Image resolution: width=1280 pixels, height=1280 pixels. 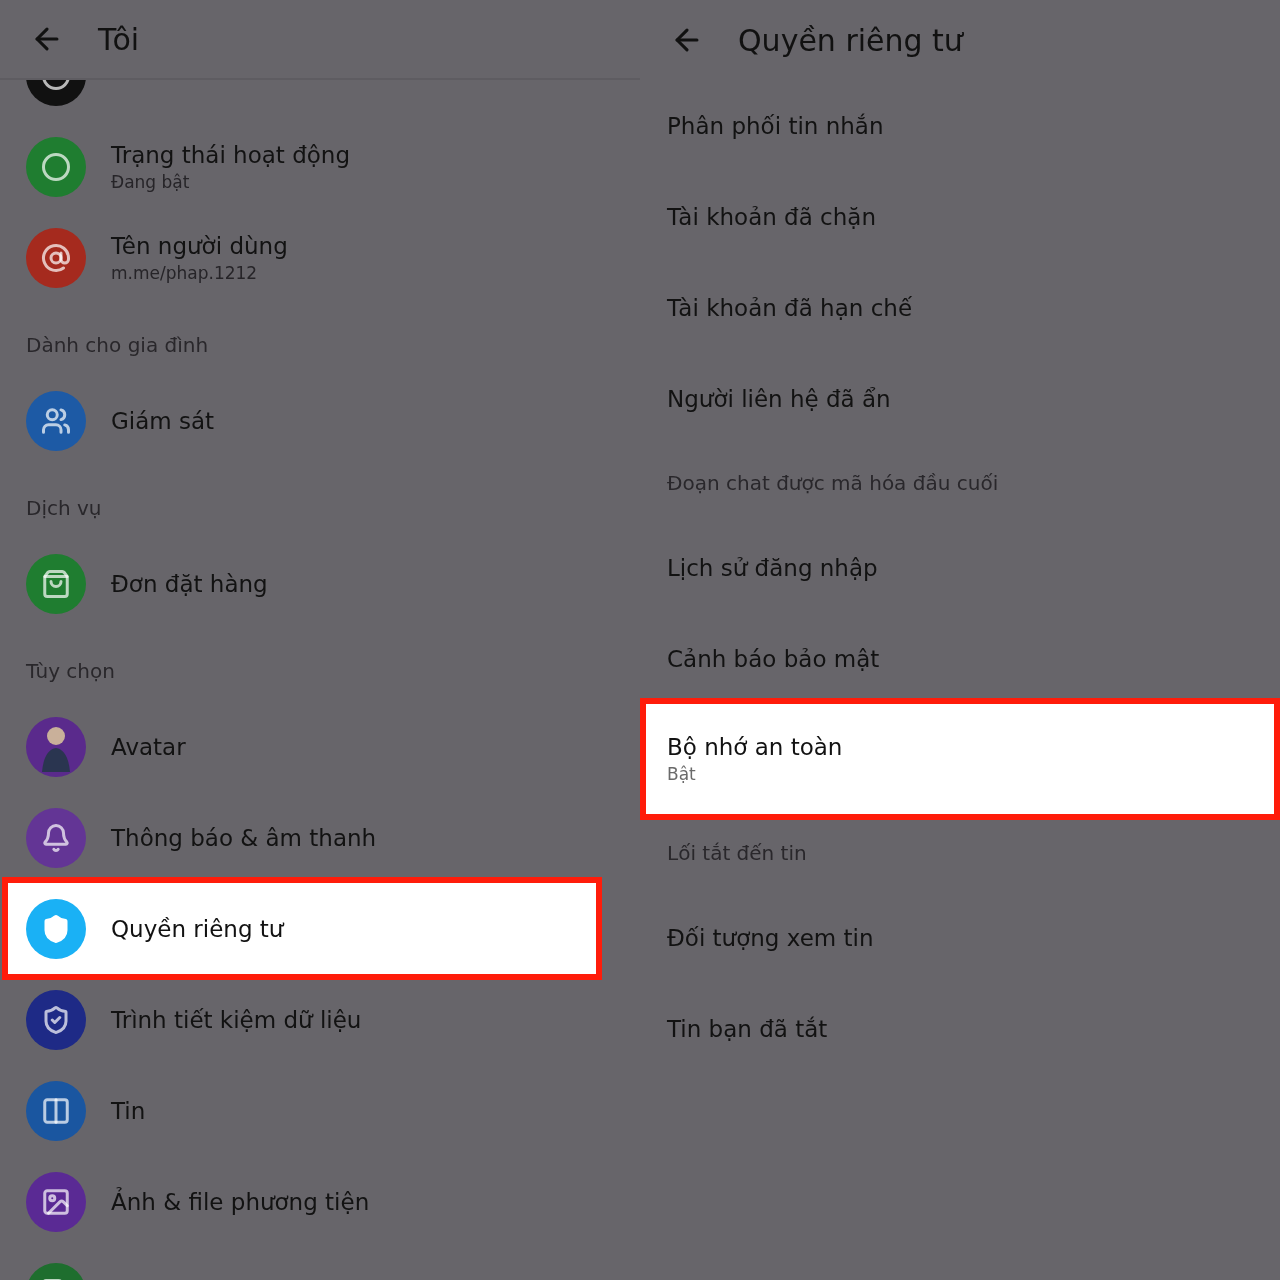 I want to click on menu-item-label: Tên người dùng, so click(x=199, y=245).